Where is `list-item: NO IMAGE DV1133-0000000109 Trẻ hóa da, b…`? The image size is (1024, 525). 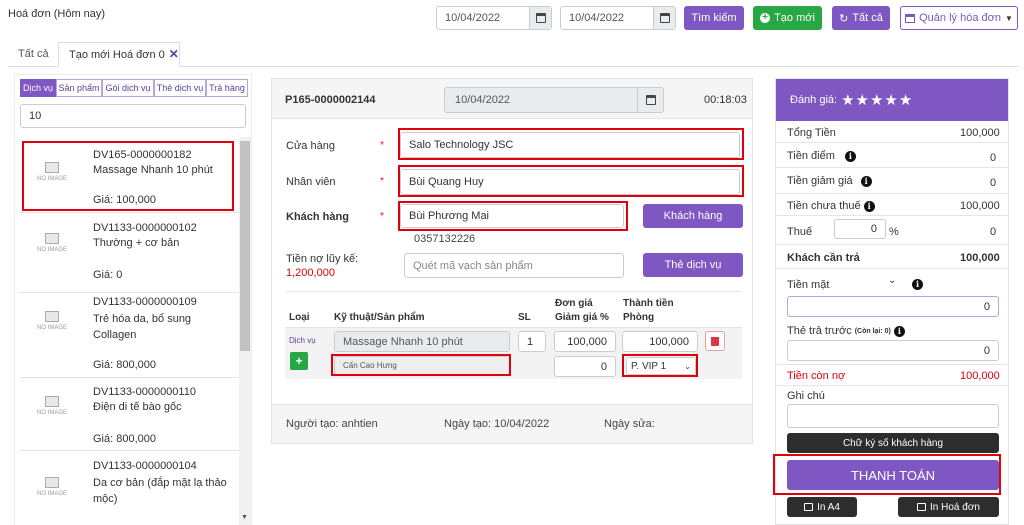
list-item: NO IMAGE DV1133-0000000109 Trẻ hóa da, b… is located at coordinates (129, 336).